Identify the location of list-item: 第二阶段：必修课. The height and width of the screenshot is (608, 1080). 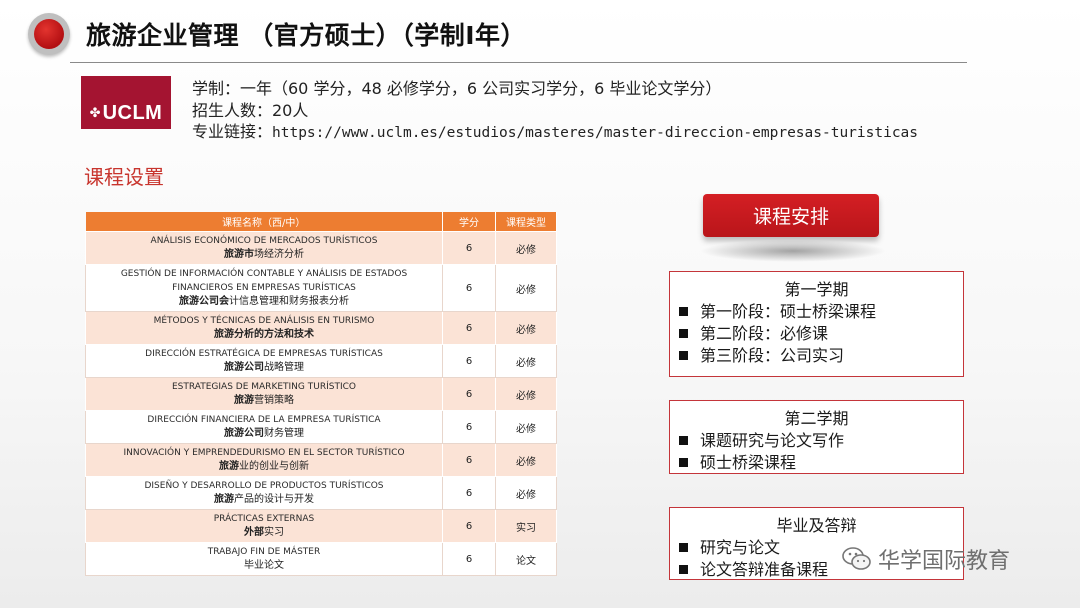
(821, 334).